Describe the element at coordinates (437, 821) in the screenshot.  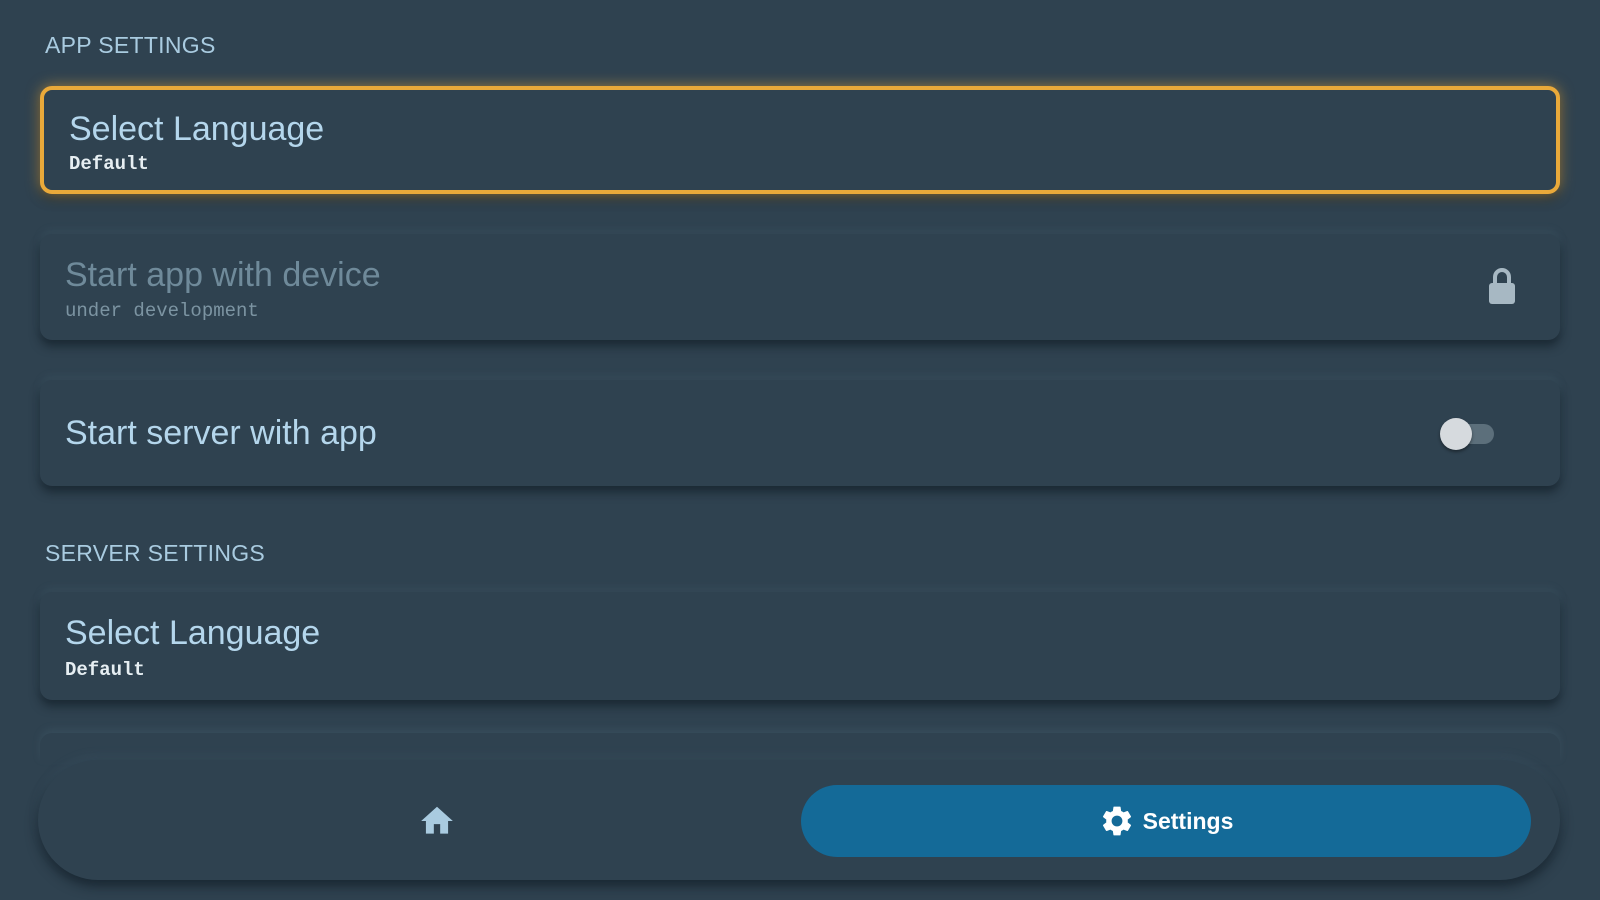
I see `home-icon` at that location.